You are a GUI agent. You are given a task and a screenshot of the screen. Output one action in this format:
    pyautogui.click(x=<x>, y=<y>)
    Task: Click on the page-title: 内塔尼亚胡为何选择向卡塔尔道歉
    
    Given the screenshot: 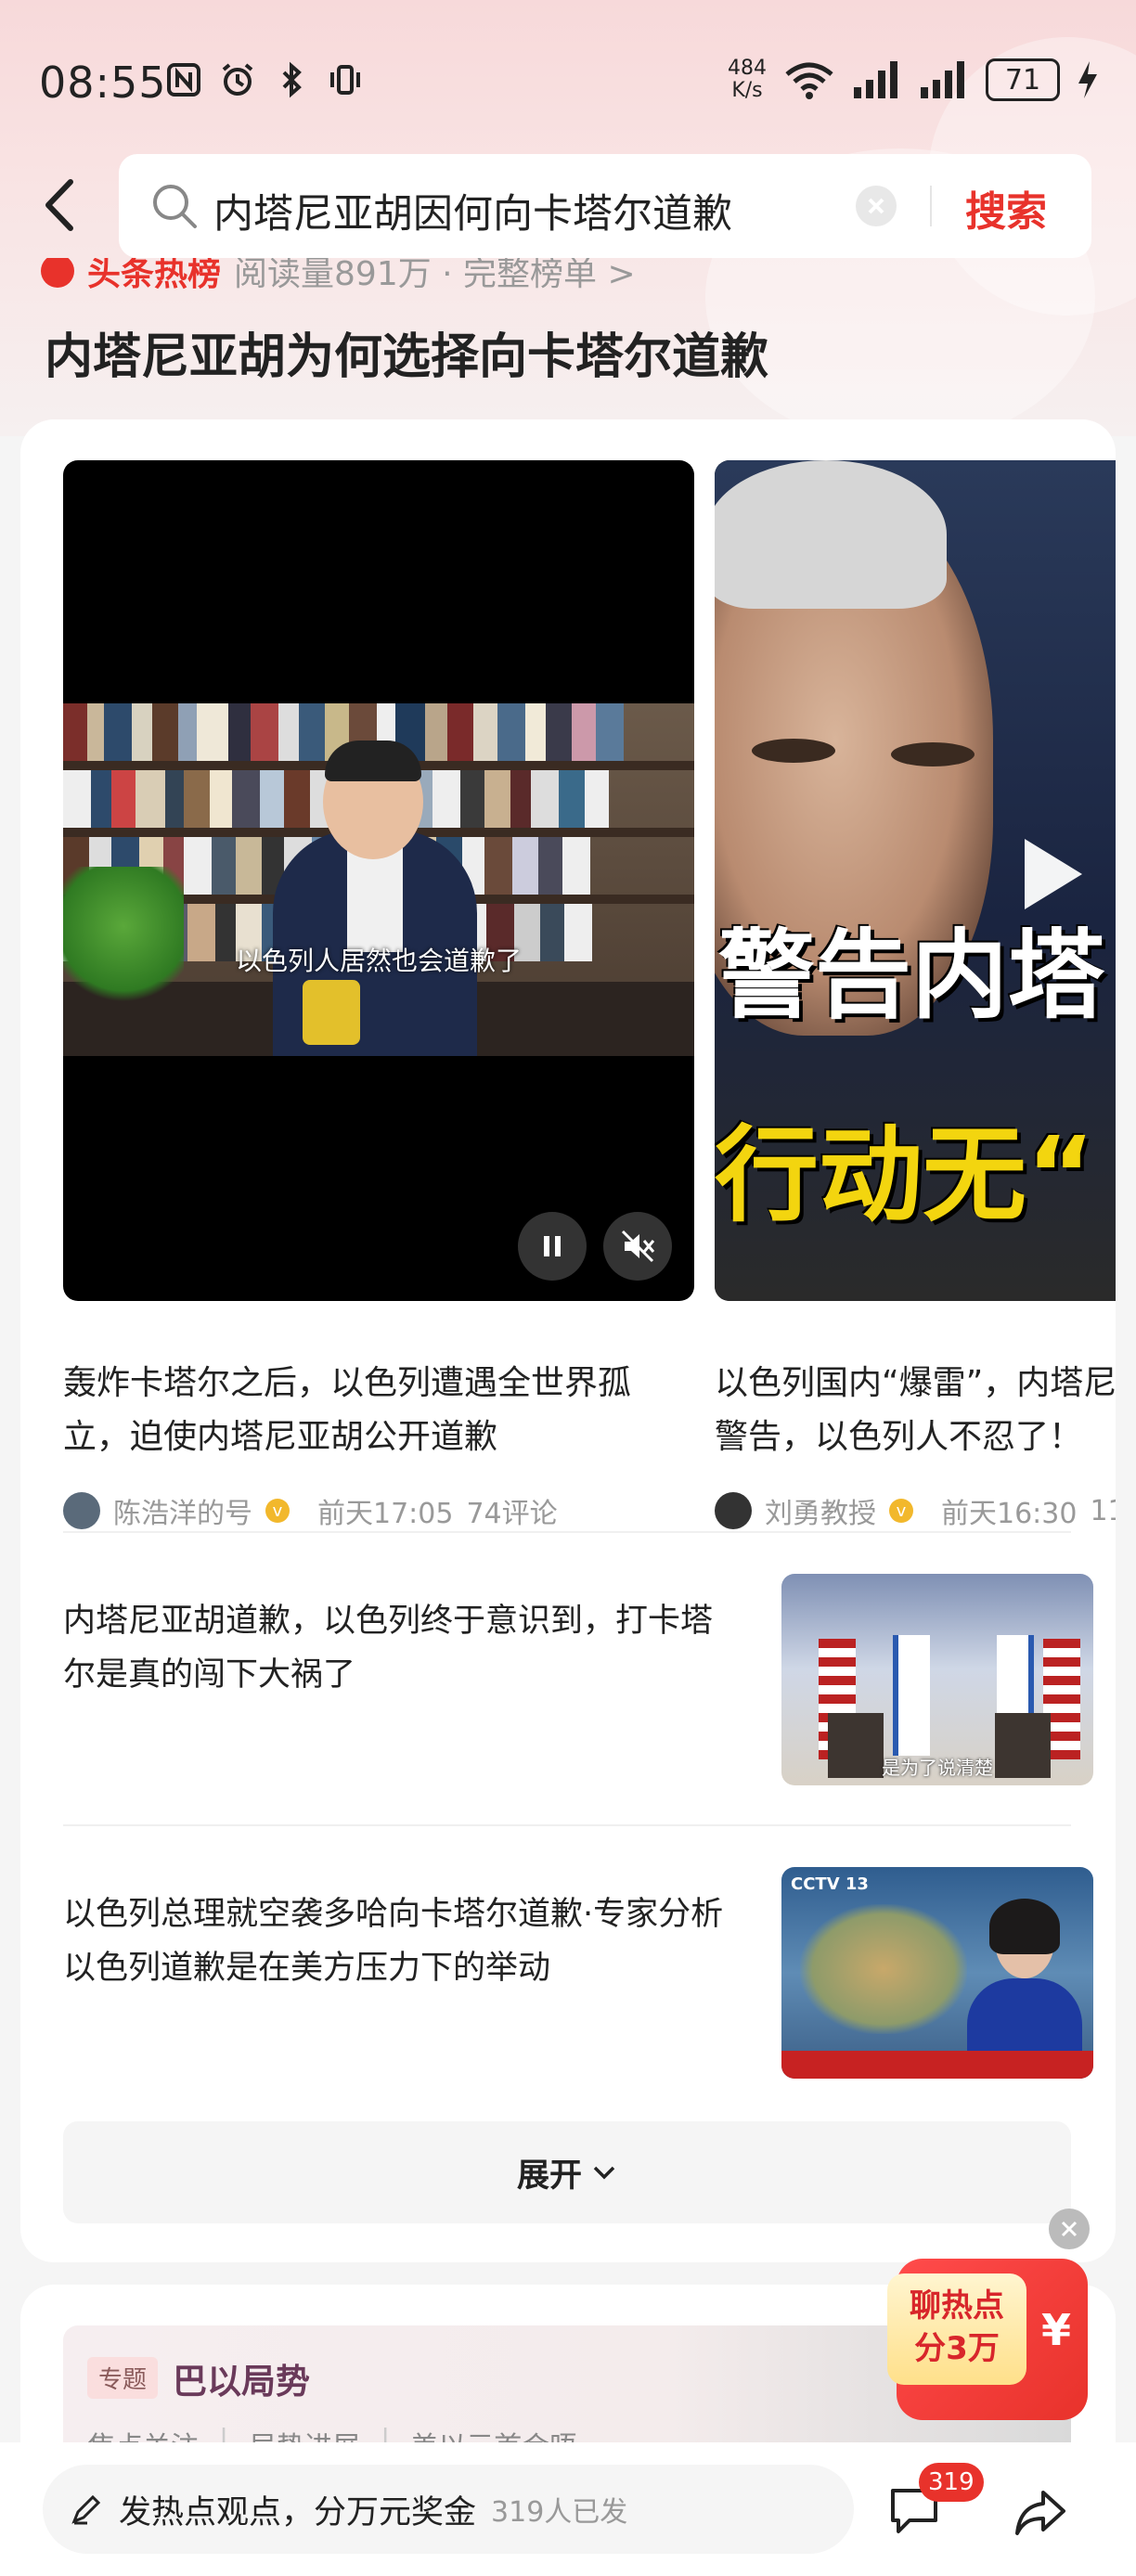 What is the action you would take?
    pyautogui.click(x=407, y=357)
    